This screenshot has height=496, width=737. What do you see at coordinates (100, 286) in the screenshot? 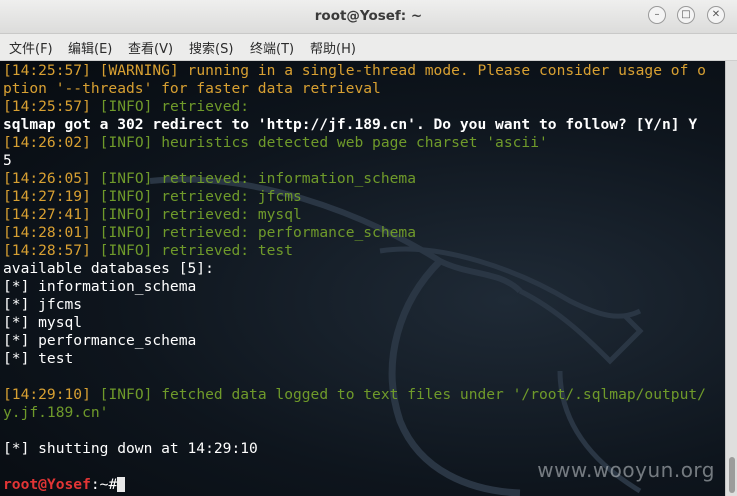
I see `terminal-line: [*] information_schema` at bounding box center [100, 286].